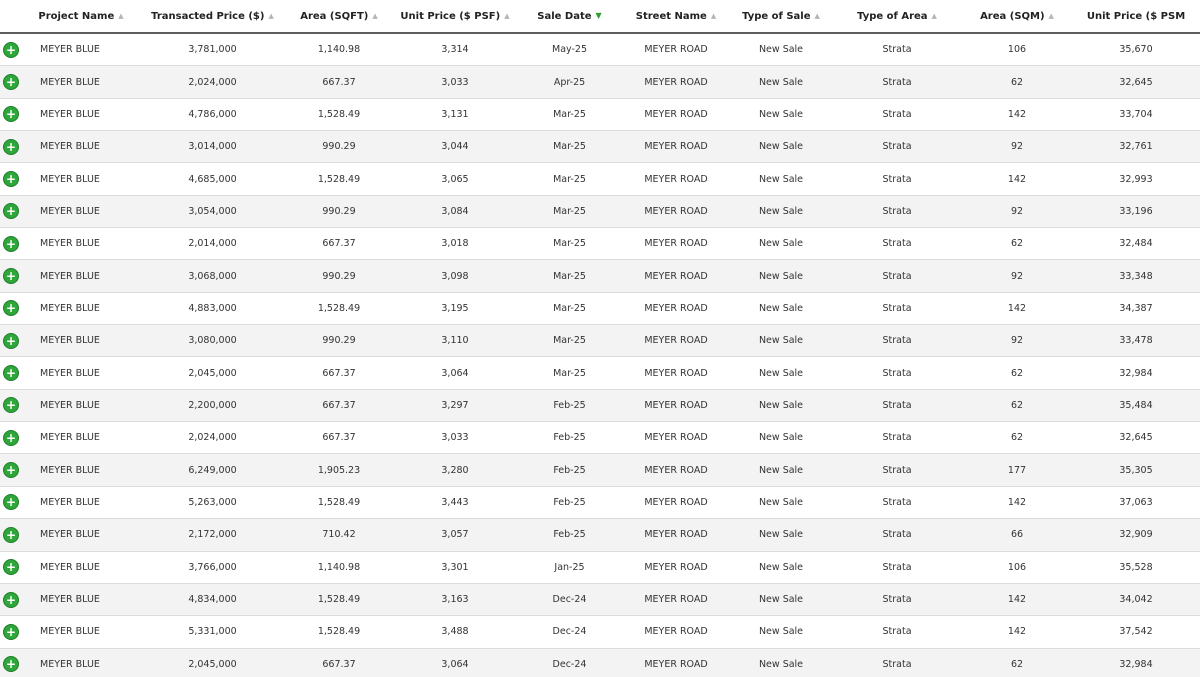 The height and width of the screenshot is (677, 1200). What do you see at coordinates (212, 438) in the screenshot?
I see `cell-transacted-price: 2,024,000` at bounding box center [212, 438].